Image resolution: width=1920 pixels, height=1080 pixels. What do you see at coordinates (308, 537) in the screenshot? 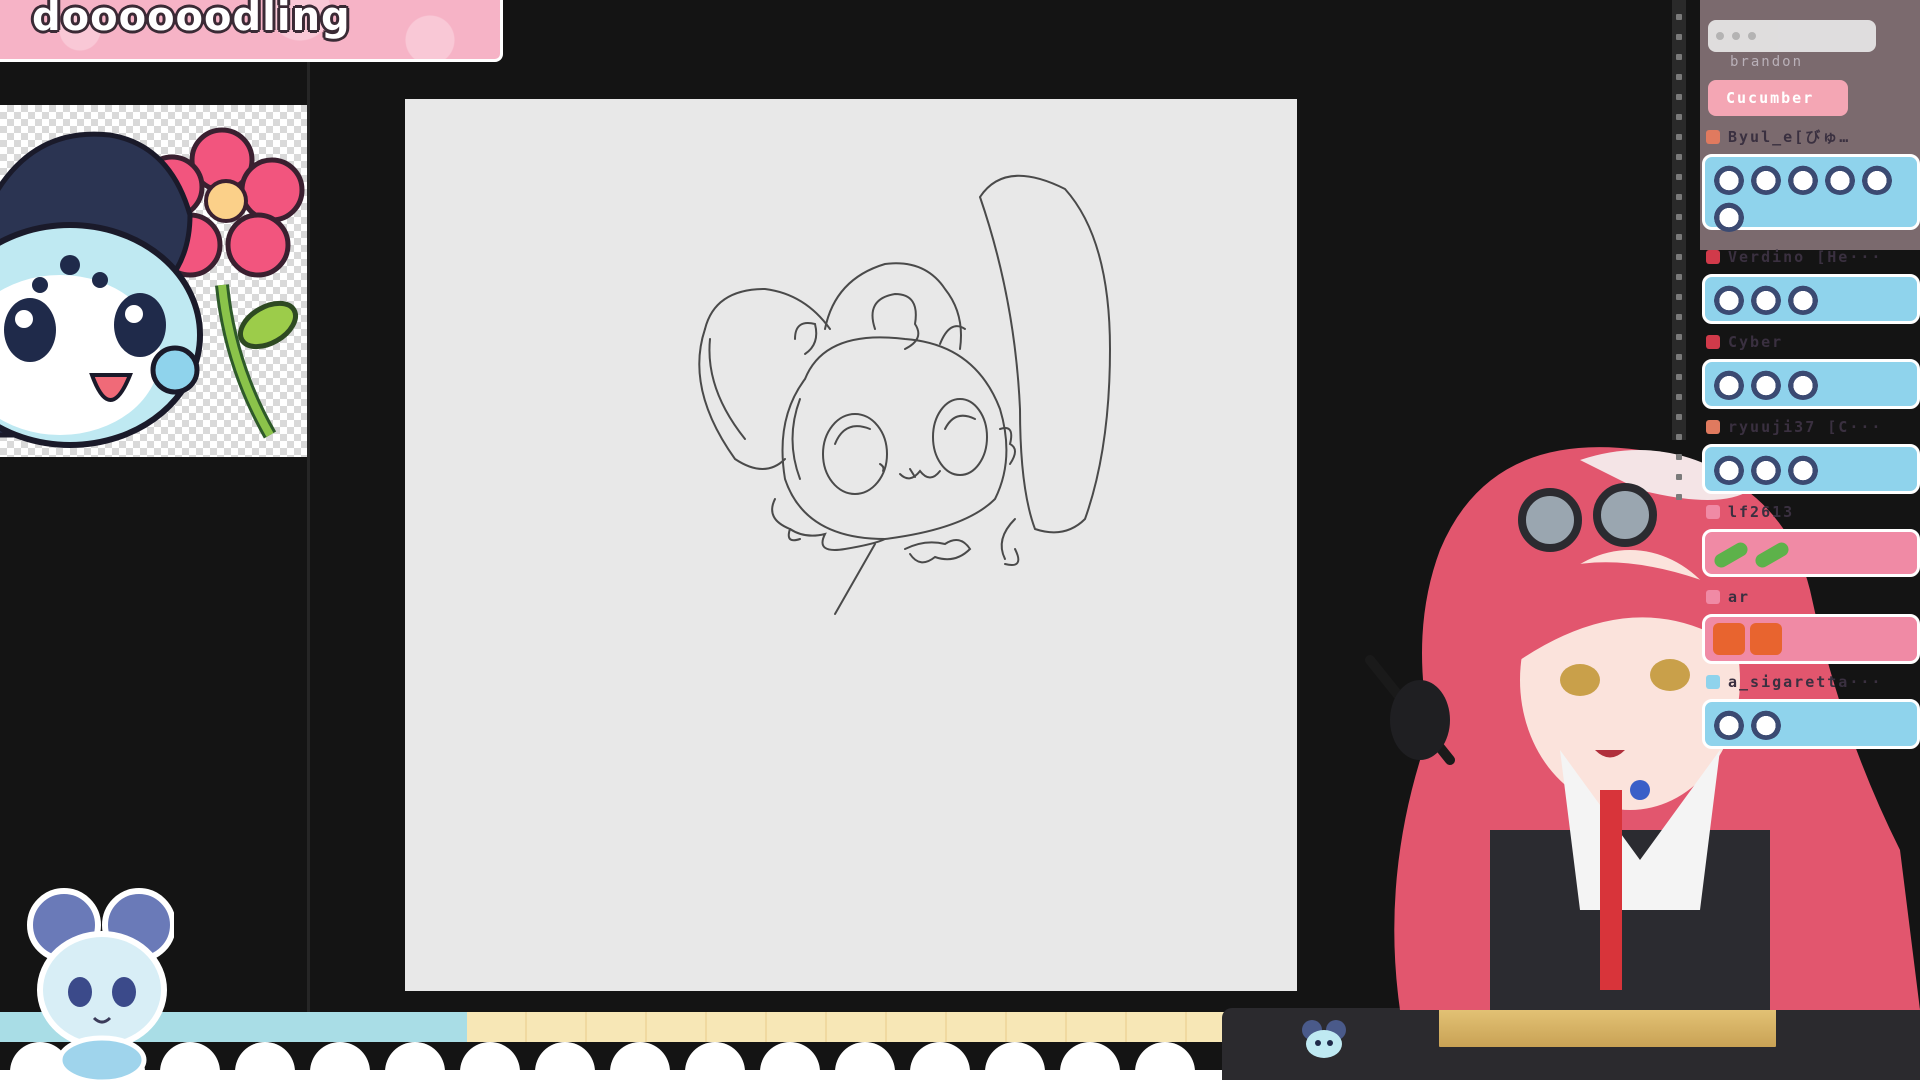
I see `panel-divider` at bounding box center [308, 537].